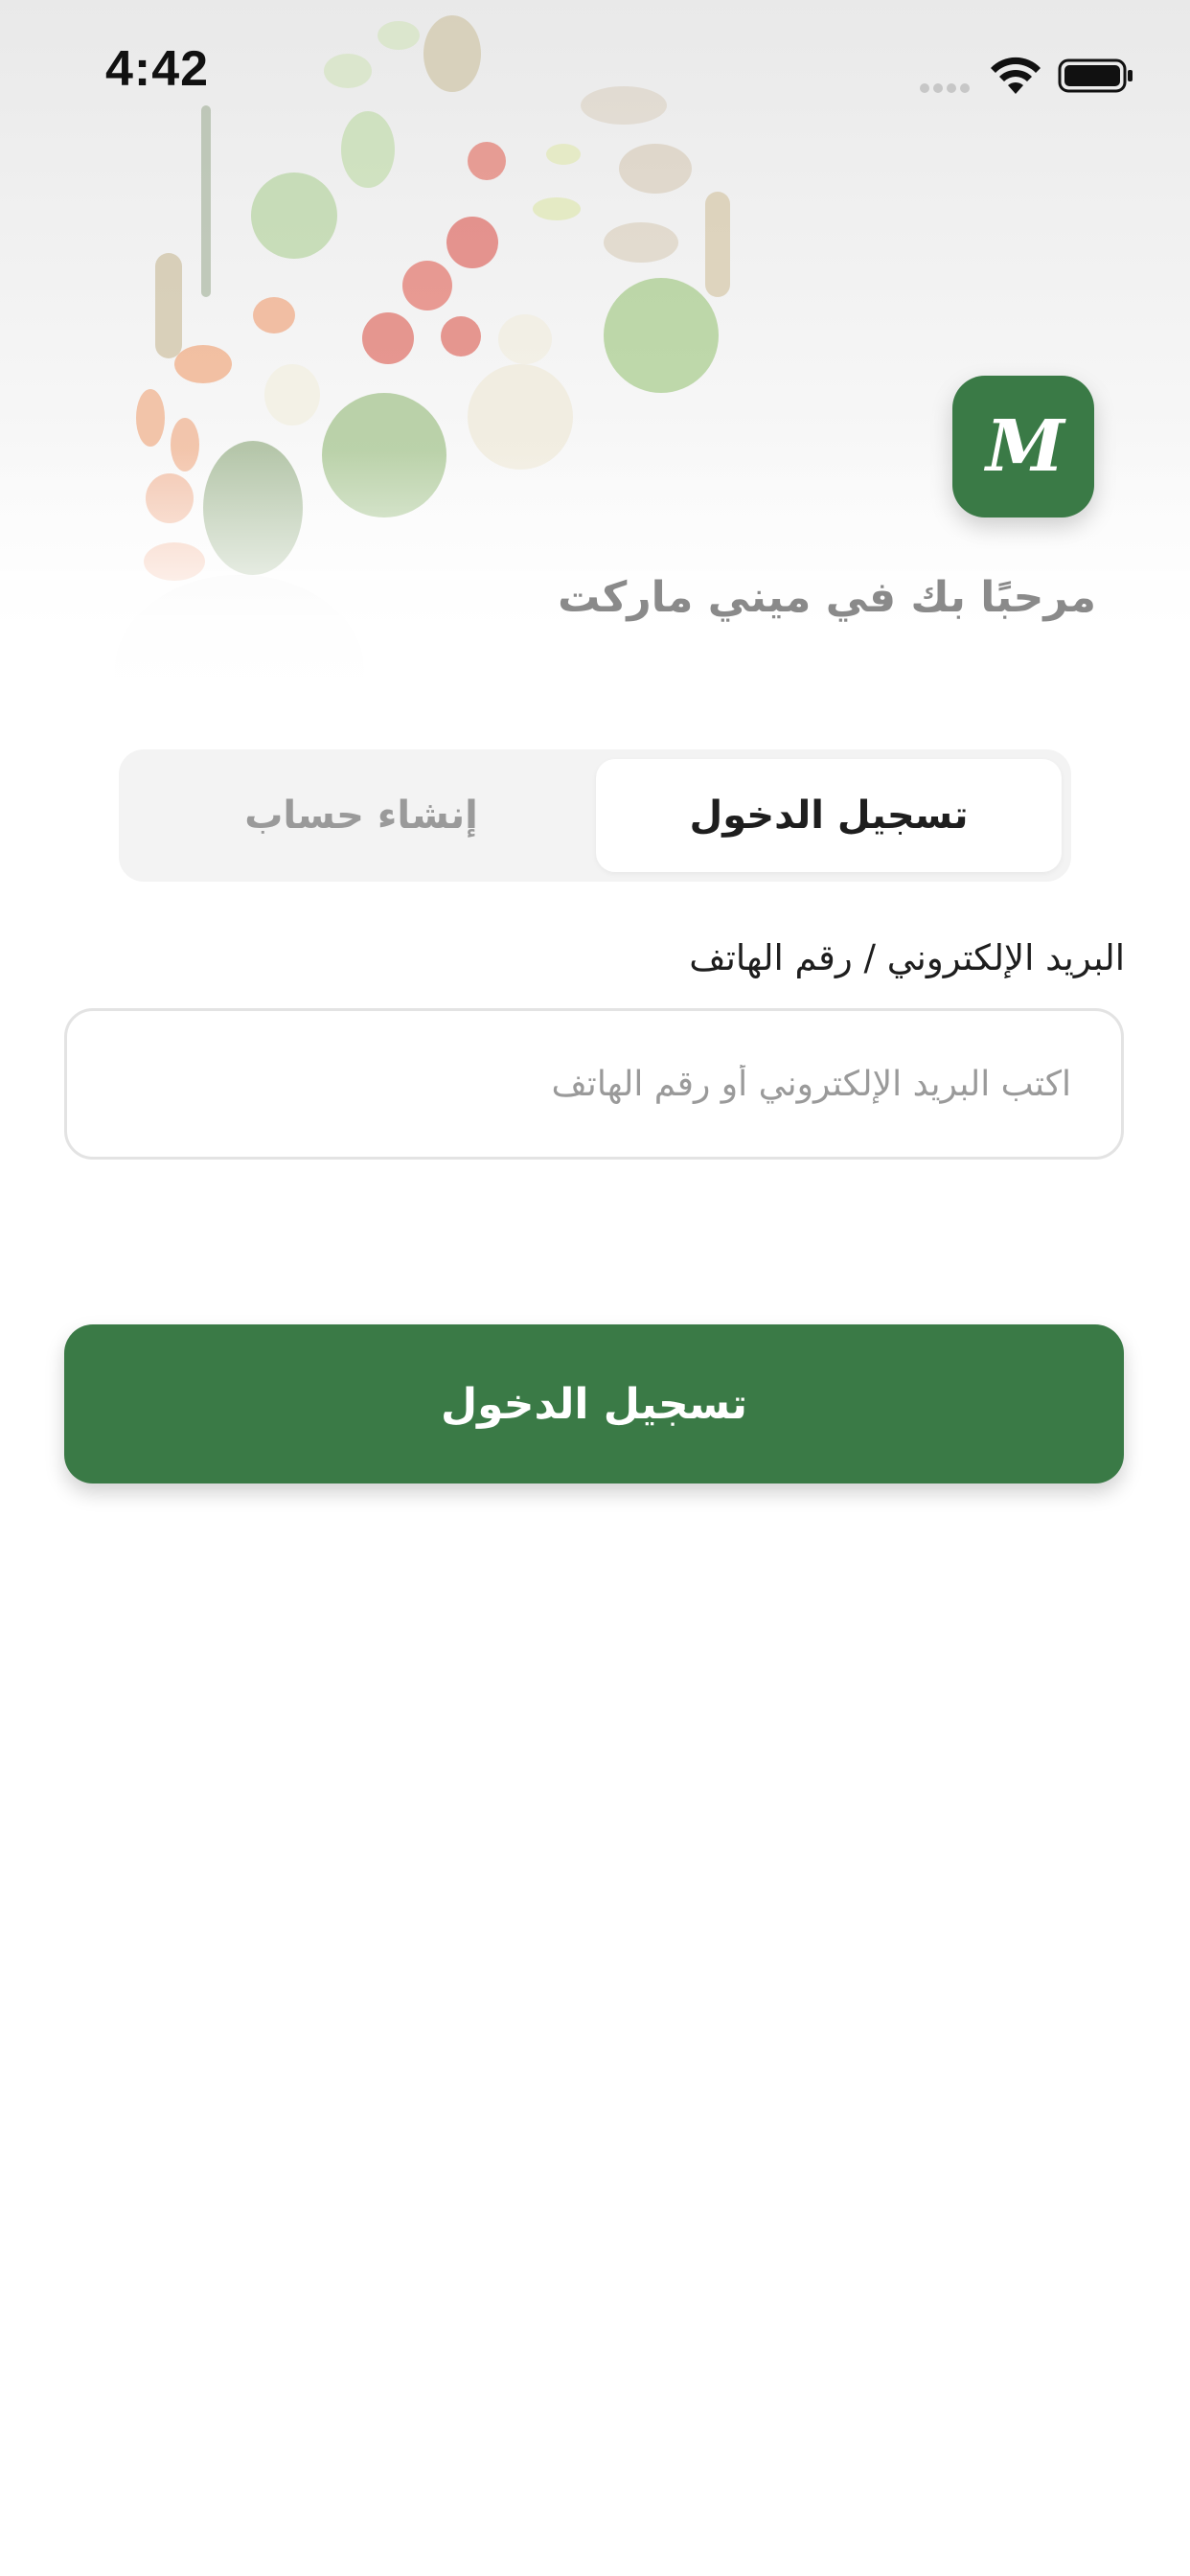 Image resolution: width=1190 pixels, height=2576 pixels. I want to click on tab-signup: إنشاء حساب, so click(361, 815).